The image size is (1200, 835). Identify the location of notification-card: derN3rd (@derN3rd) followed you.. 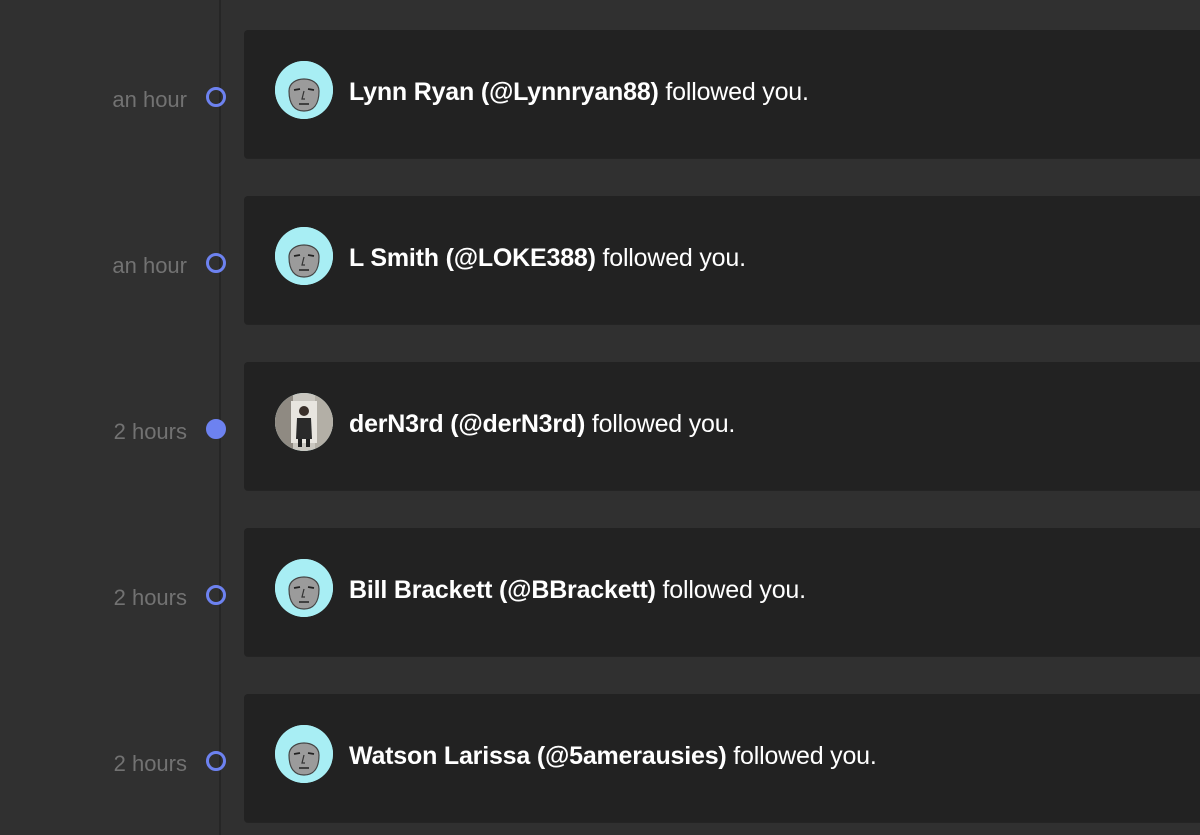
(722, 426).